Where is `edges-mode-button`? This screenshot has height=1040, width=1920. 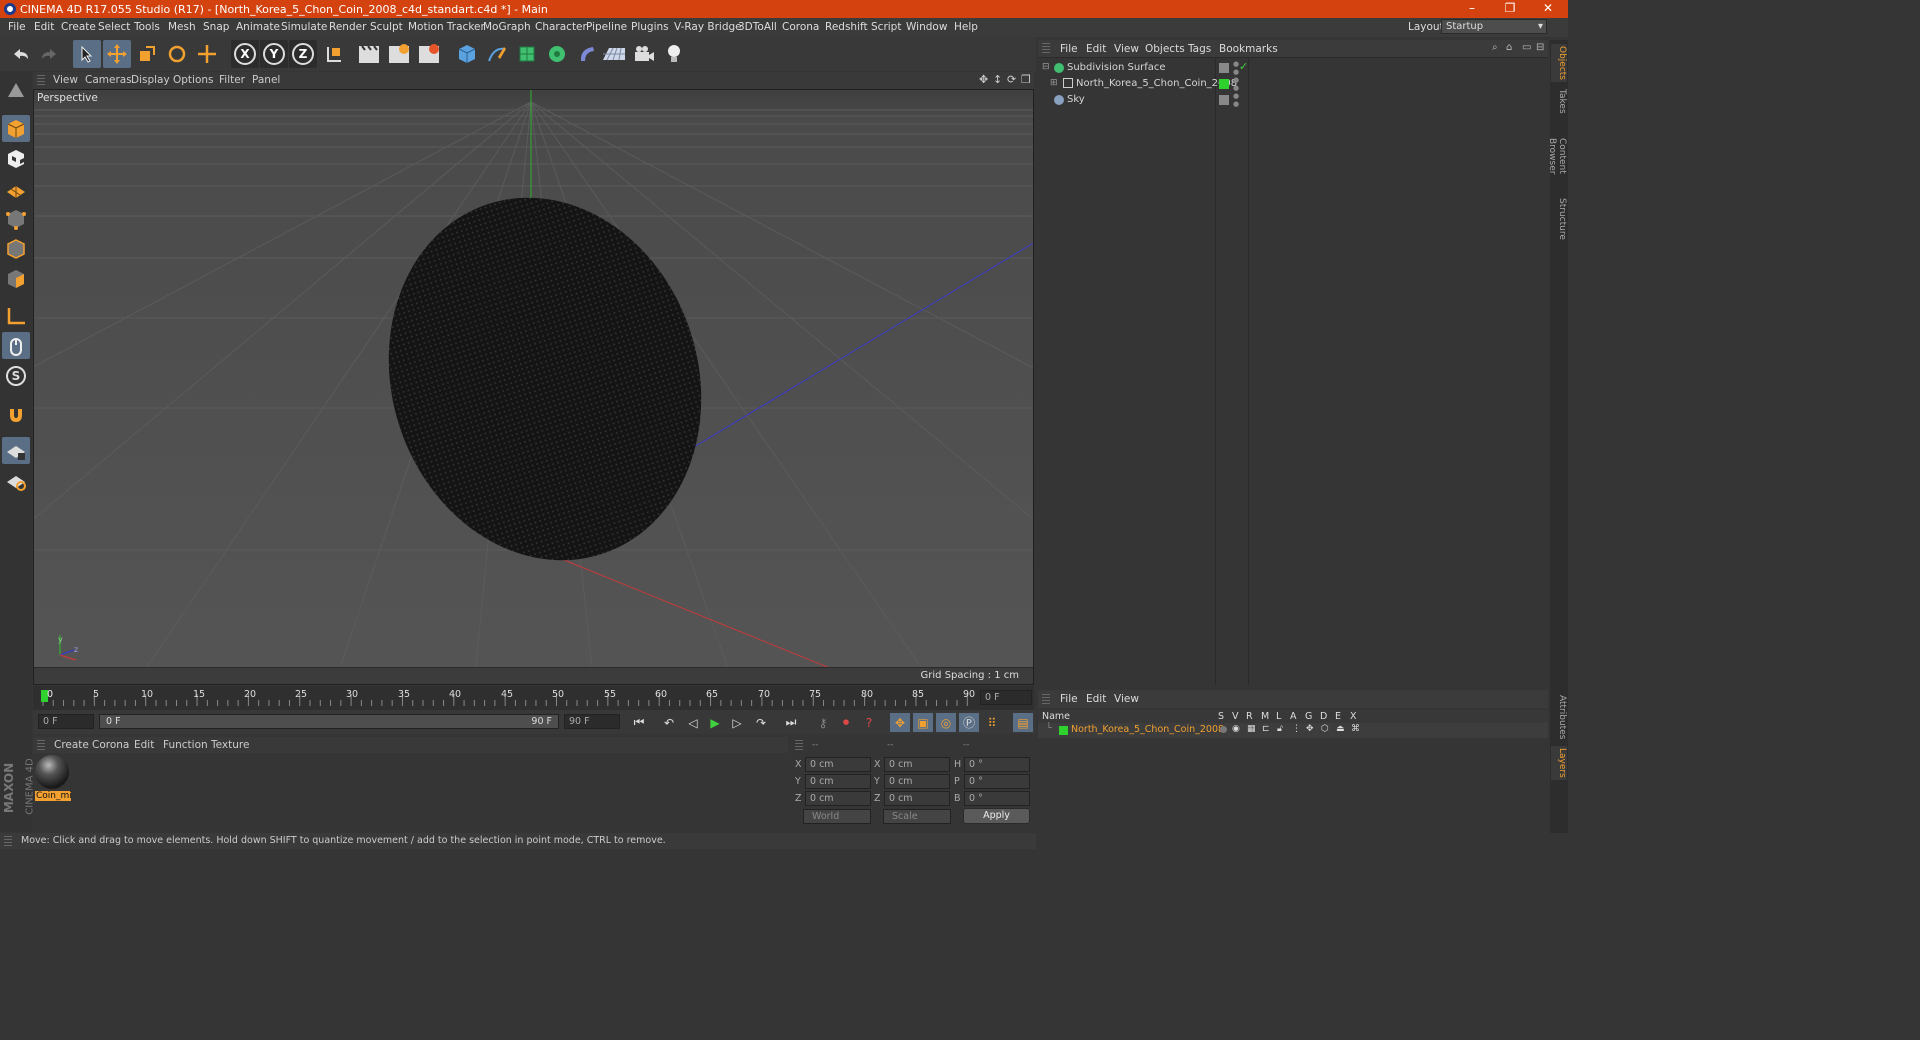 edges-mode-button is located at coordinates (16, 248).